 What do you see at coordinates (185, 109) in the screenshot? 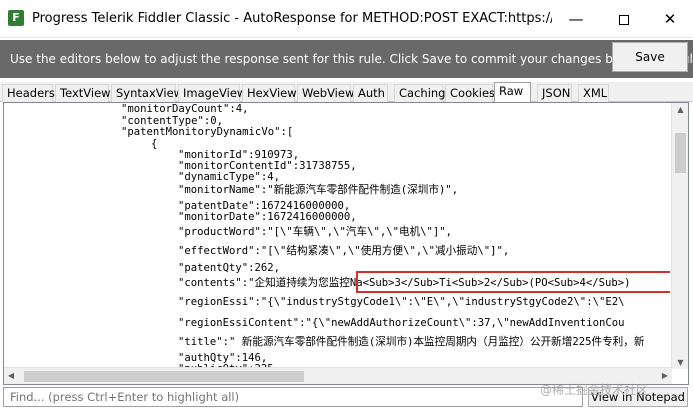
I see `code-line: "monitorDayCount":4,` at bounding box center [185, 109].